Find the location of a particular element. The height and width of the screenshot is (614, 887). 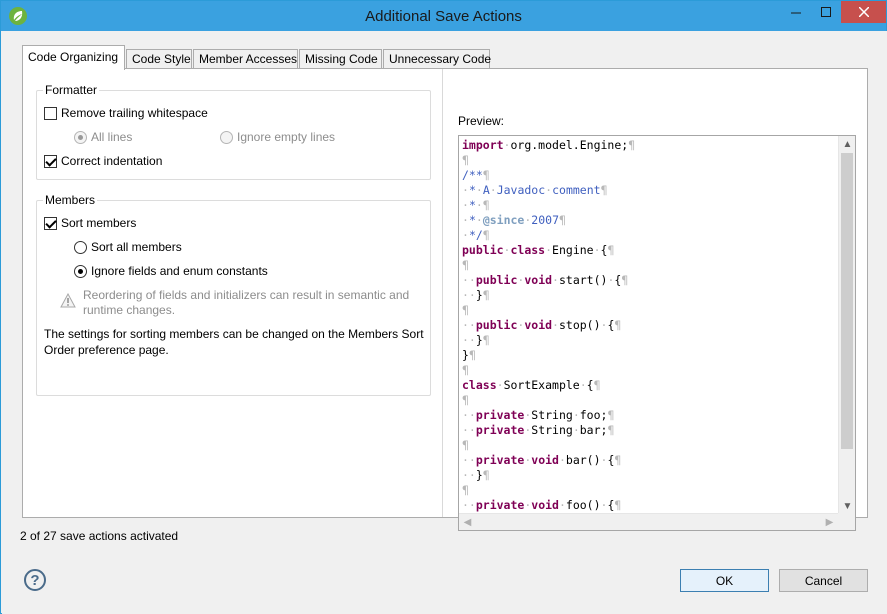

help-button: ? is located at coordinates (35, 580).